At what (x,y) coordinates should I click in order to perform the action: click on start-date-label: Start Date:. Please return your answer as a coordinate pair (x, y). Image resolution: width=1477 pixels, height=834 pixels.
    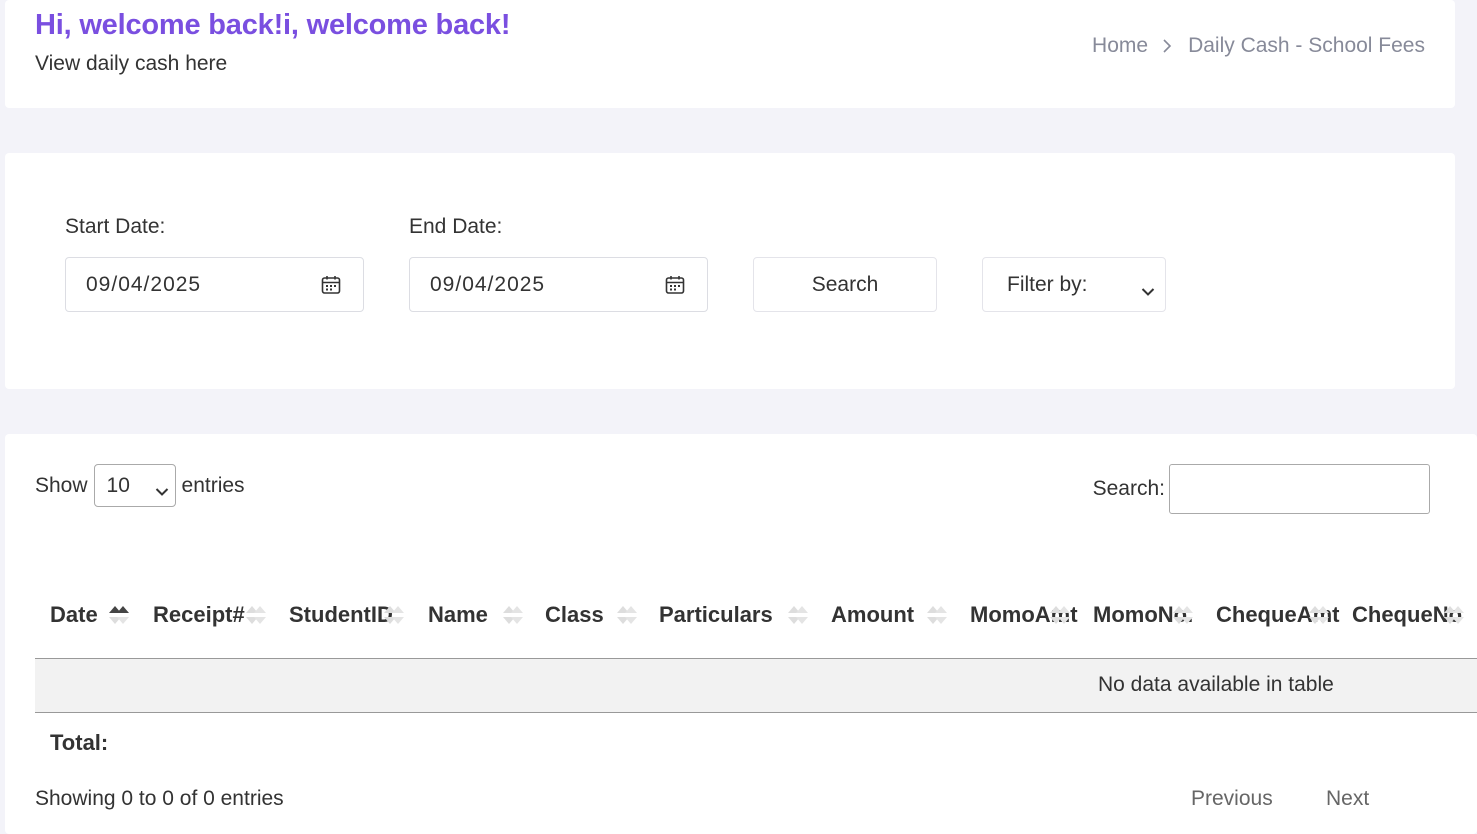
    Looking at the image, I should click on (115, 226).